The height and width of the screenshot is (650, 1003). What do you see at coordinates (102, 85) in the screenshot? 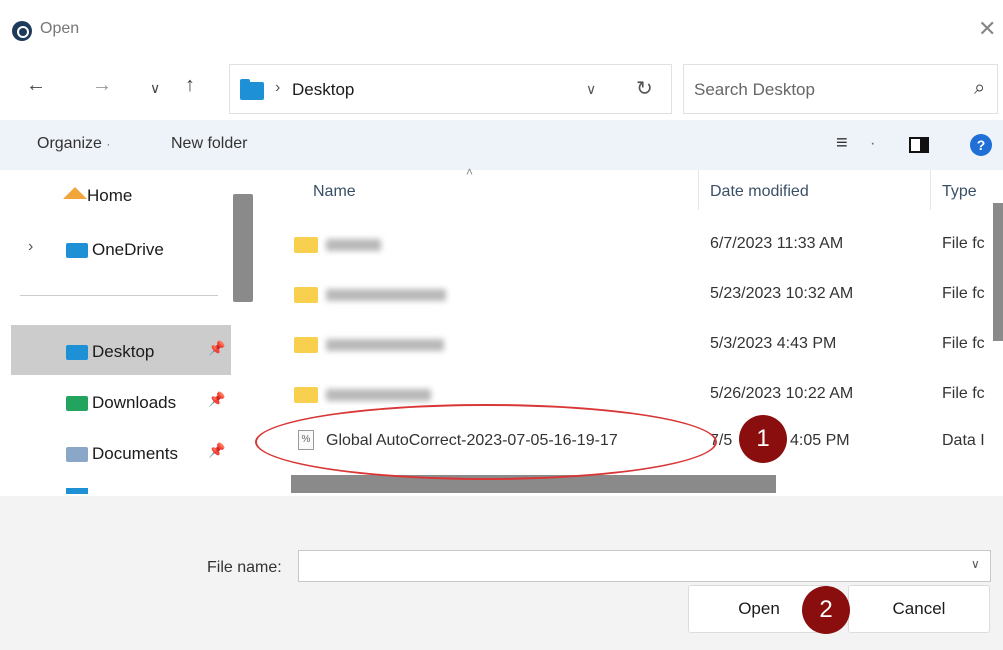
I see `forward-icon: →` at bounding box center [102, 85].